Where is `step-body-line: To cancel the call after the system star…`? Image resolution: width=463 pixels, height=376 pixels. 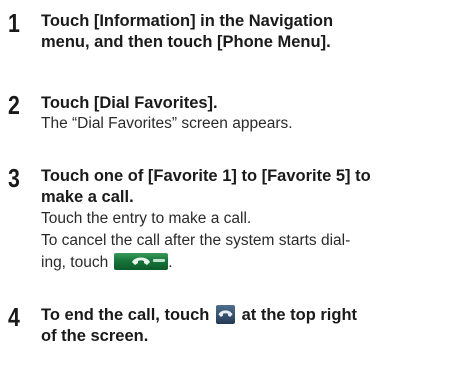 step-body-line: To cancel the call after the system star… is located at coordinates (196, 240).